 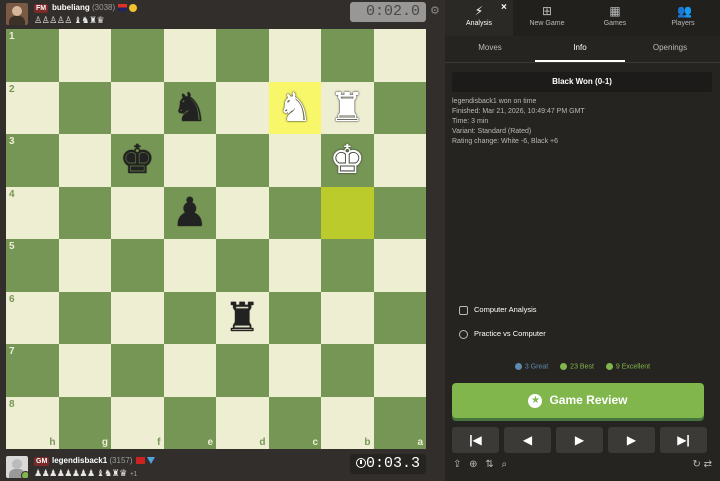 I want to click on square-g7, so click(x=84, y=370).